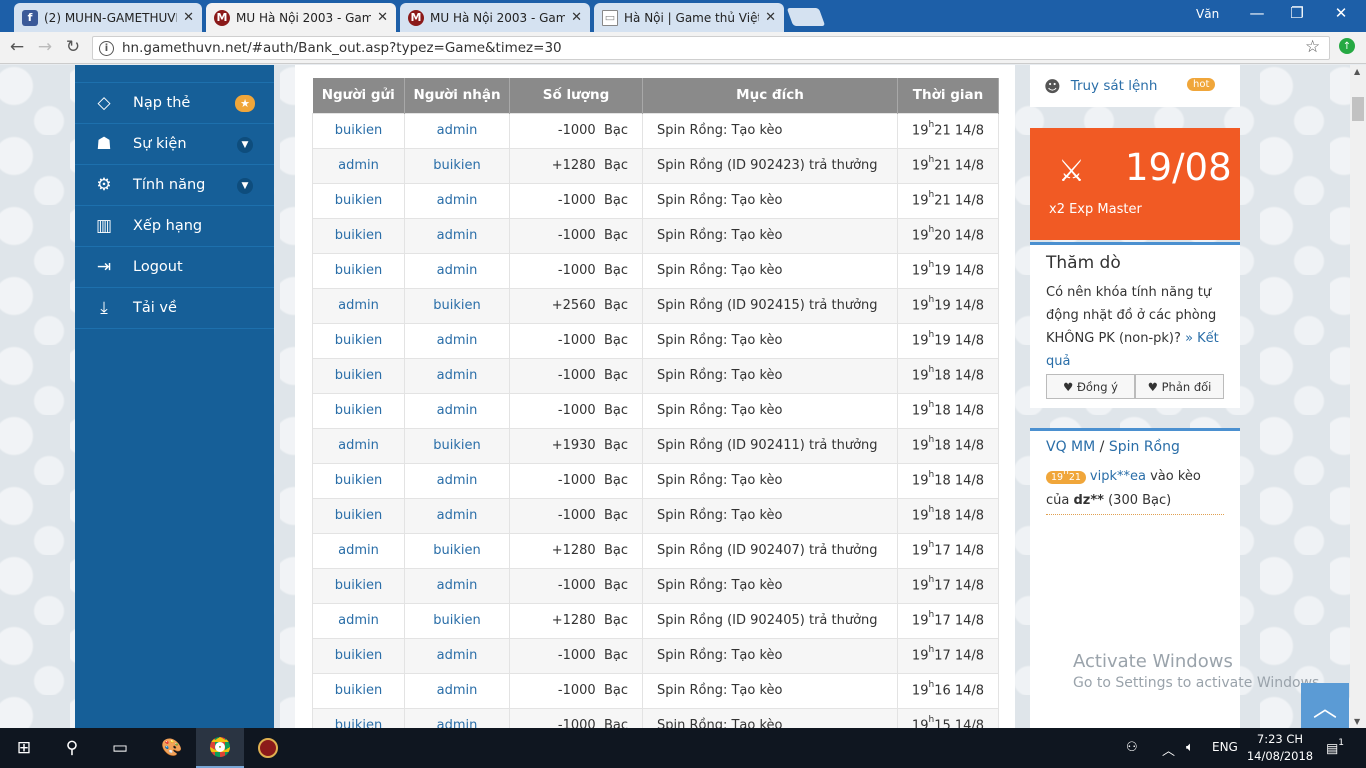 This screenshot has height=768, width=1366. What do you see at coordinates (1335, 747) in the screenshot?
I see `notification-icon: ▤1` at bounding box center [1335, 747].